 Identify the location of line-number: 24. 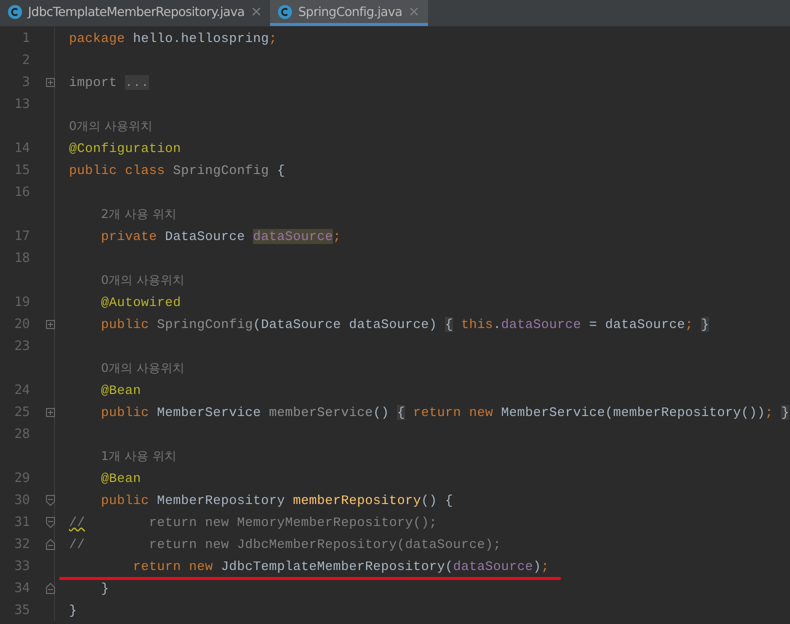
(21, 390).